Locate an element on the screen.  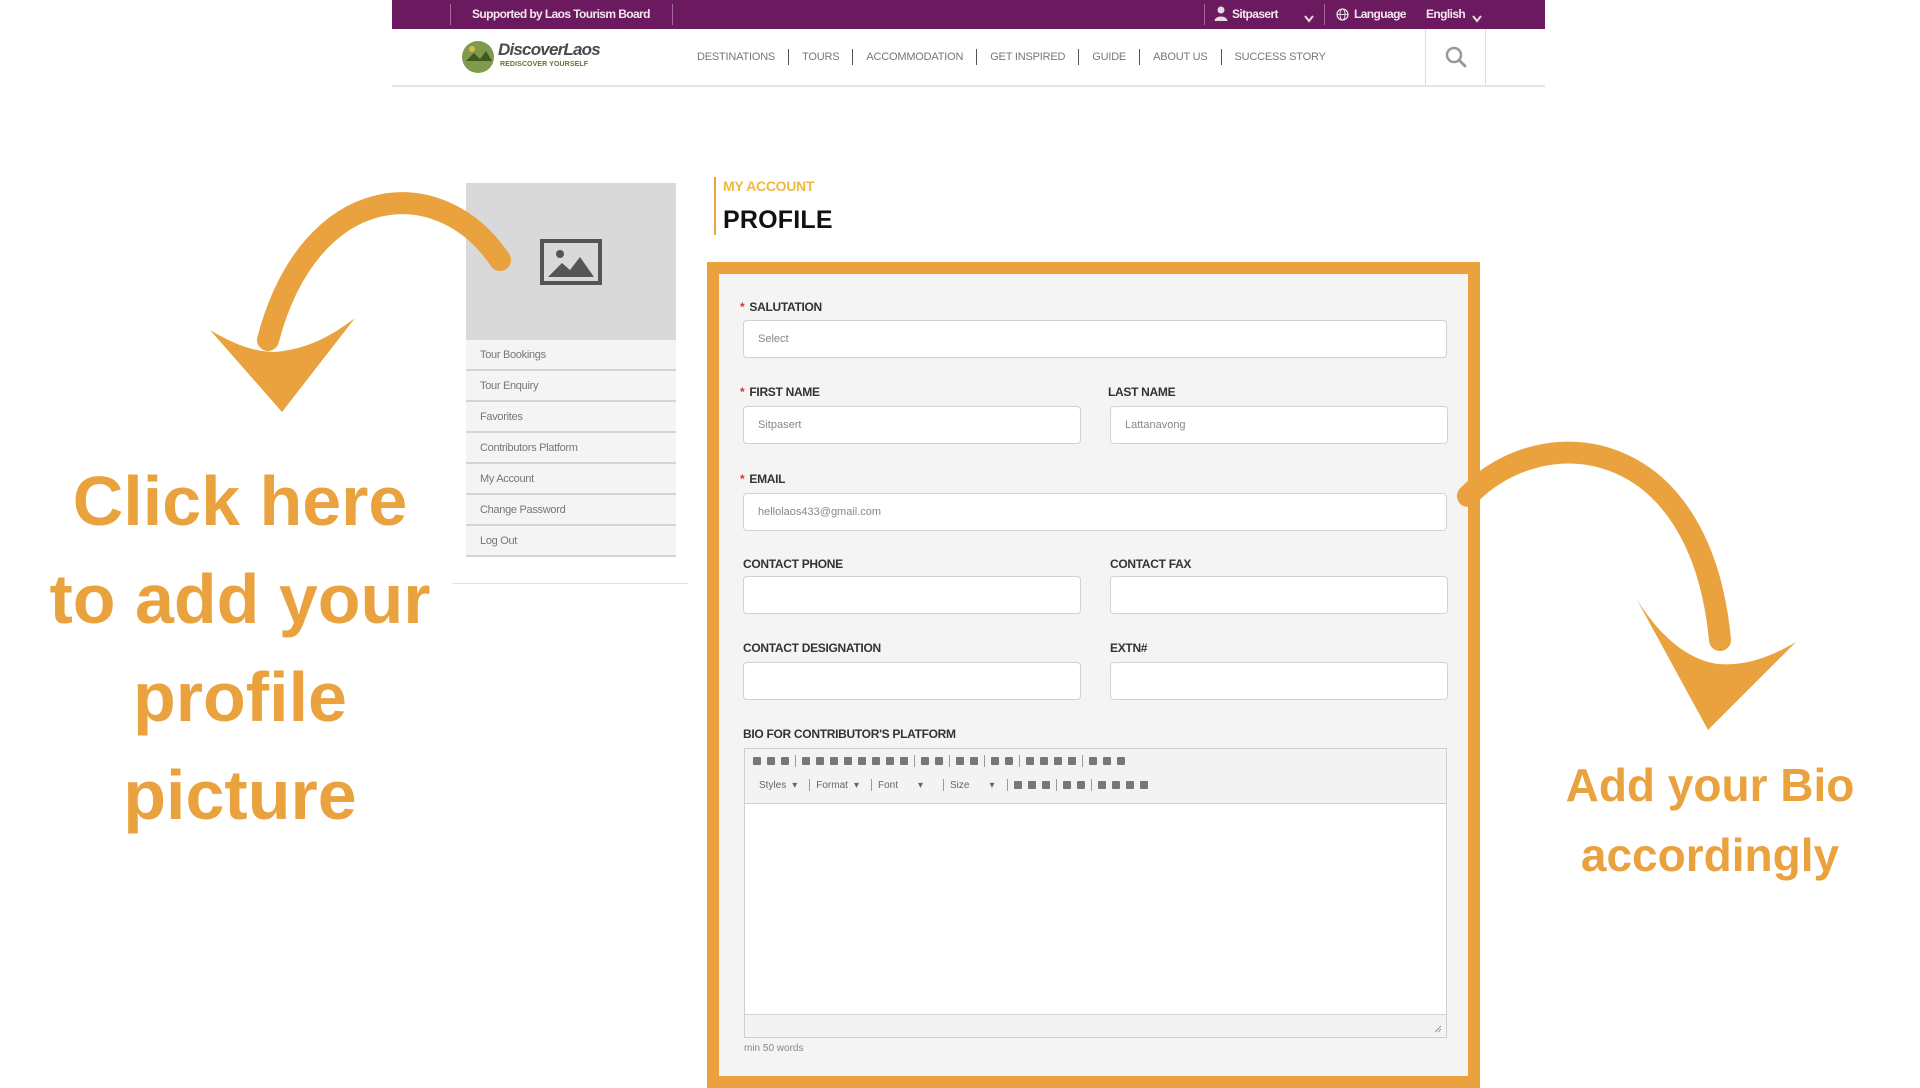
right-arrow-icon is located at coordinates (1594, 546).